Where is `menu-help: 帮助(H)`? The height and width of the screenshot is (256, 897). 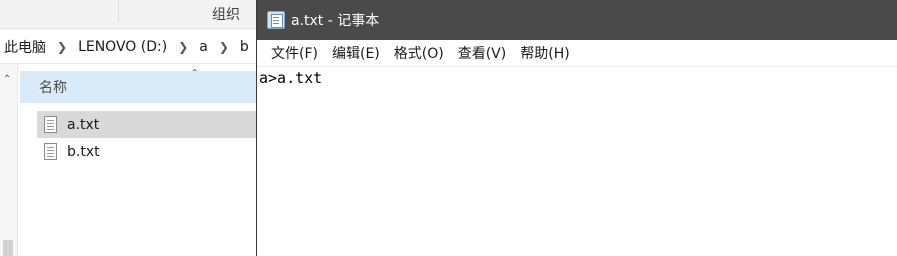 menu-help: 帮助(H) is located at coordinates (544, 53).